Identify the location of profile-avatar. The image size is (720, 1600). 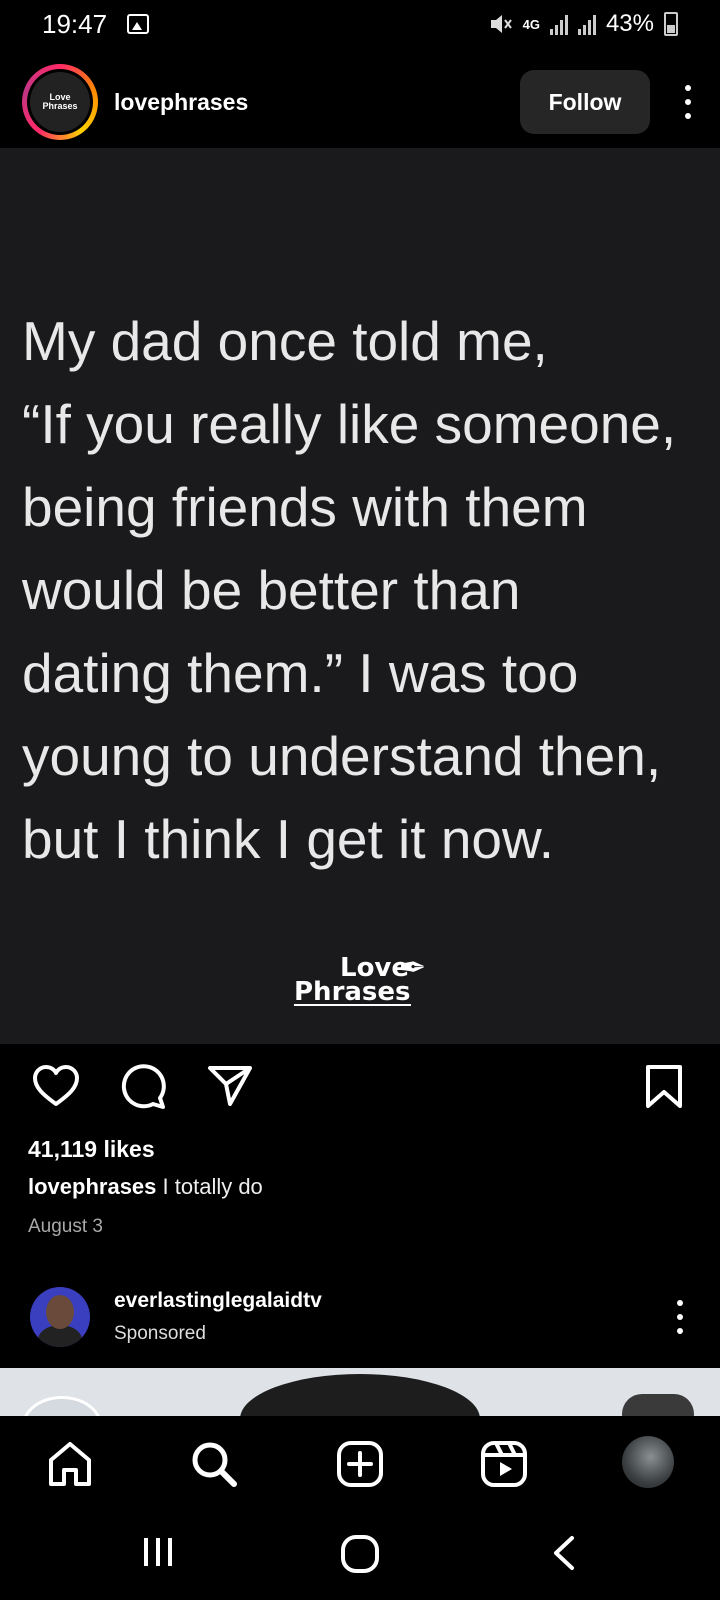
(648, 1462).